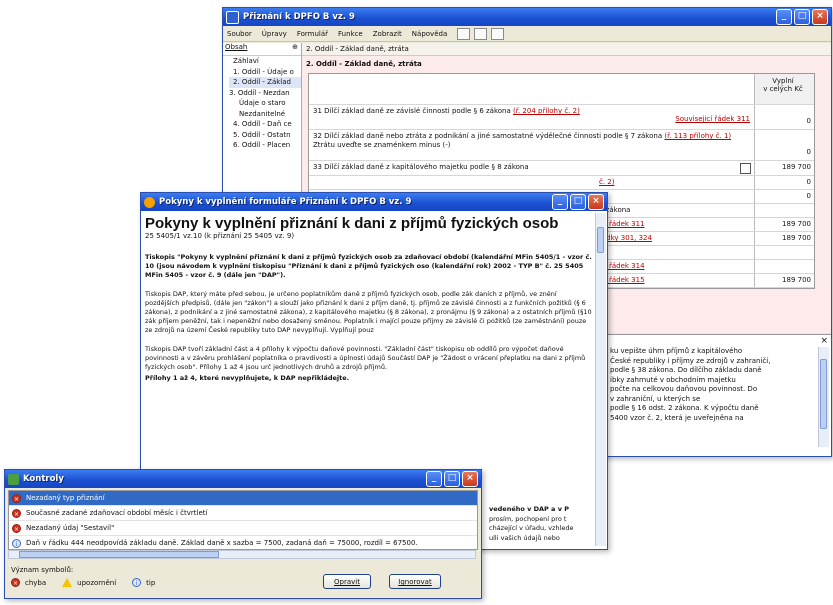 The height and width of the screenshot is (605, 833). Describe the element at coordinates (236, 47) in the screenshot. I see `sidebar-title: Obsah` at that location.